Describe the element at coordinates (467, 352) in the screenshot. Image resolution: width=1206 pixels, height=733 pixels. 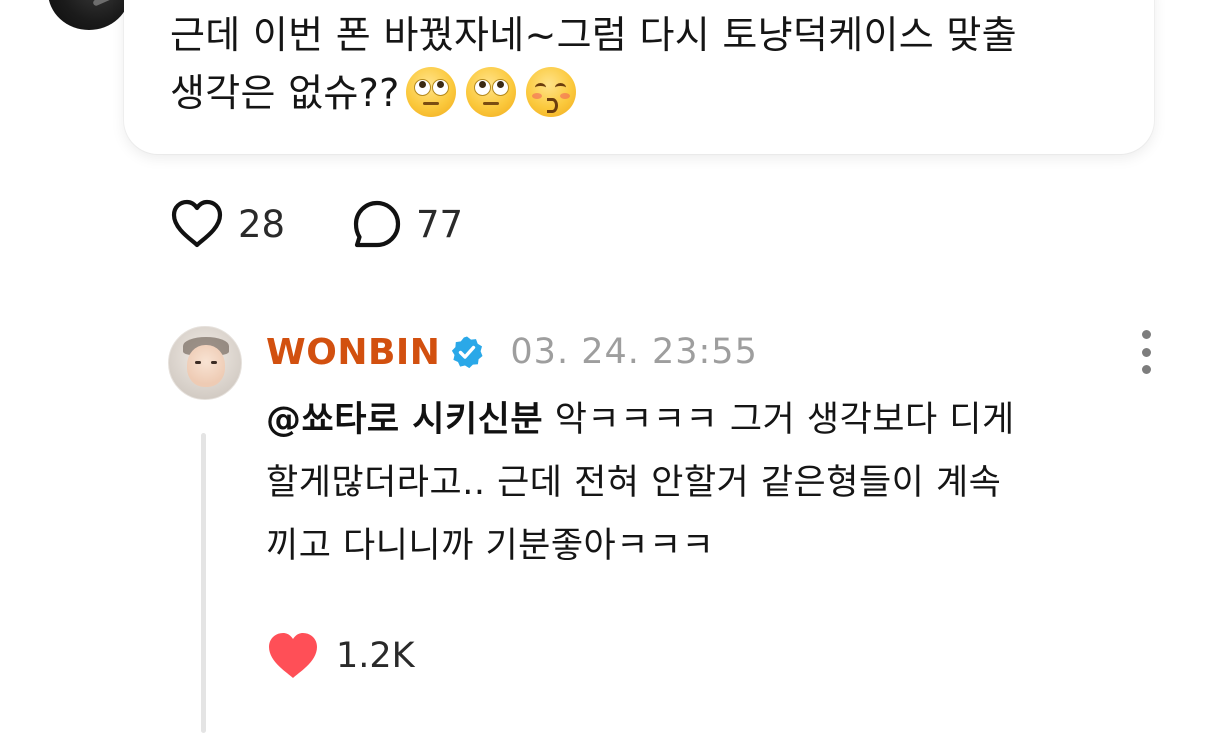
I see `verified-badge-icon` at that location.